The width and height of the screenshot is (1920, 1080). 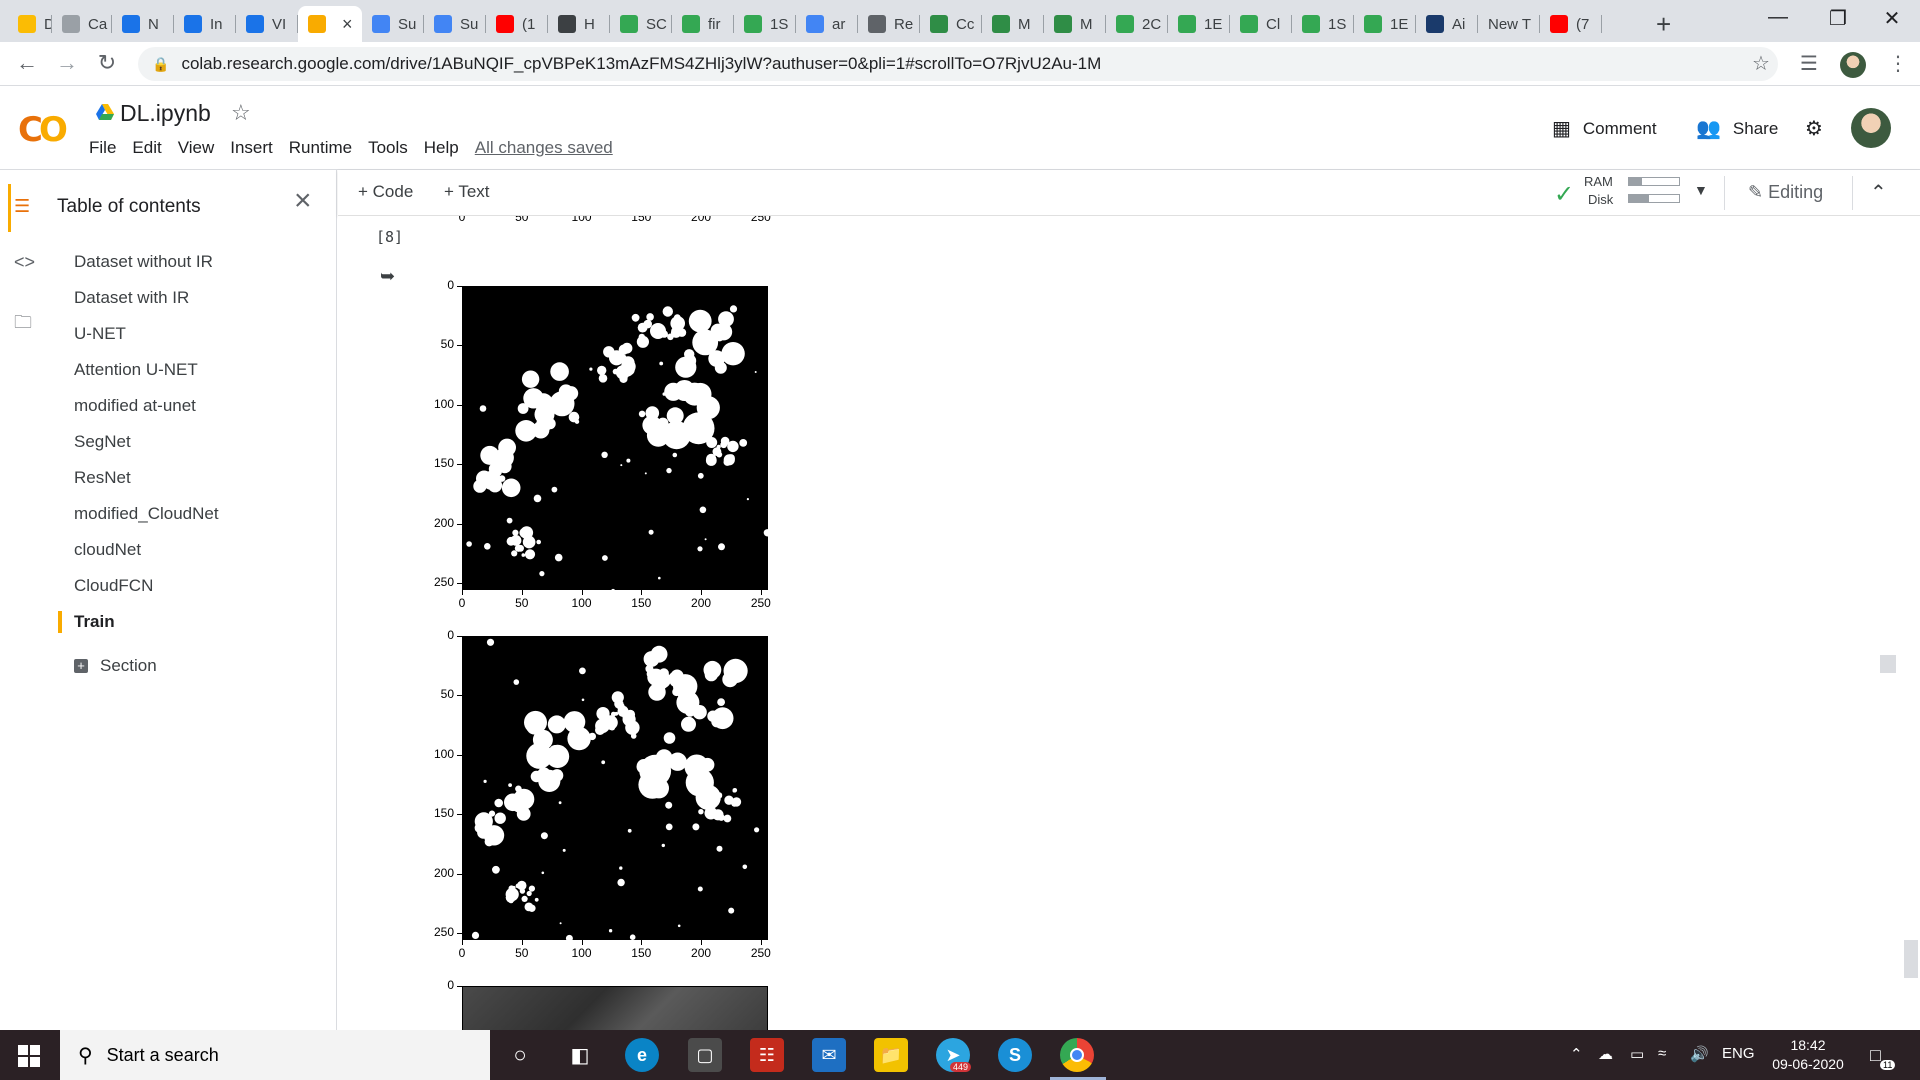 What do you see at coordinates (544, 148) in the screenshot?
I see `save-status: All changes saved` at bounding box center [544, 148].